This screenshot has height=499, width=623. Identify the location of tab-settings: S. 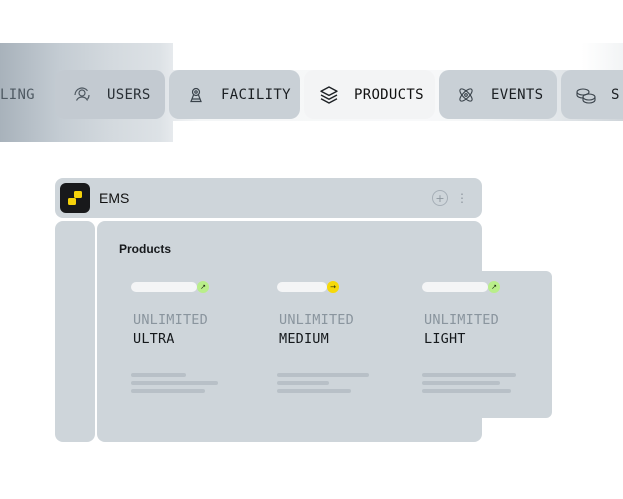
(592, 94).